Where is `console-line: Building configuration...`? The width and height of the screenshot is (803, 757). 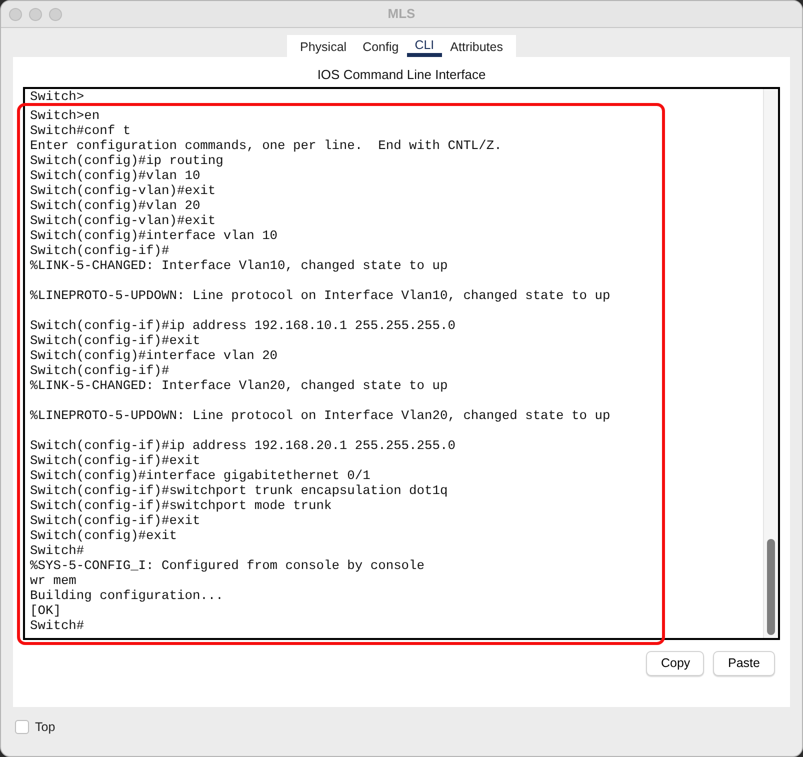
console-line: Building configuration... is located at coordinates (127, 595).